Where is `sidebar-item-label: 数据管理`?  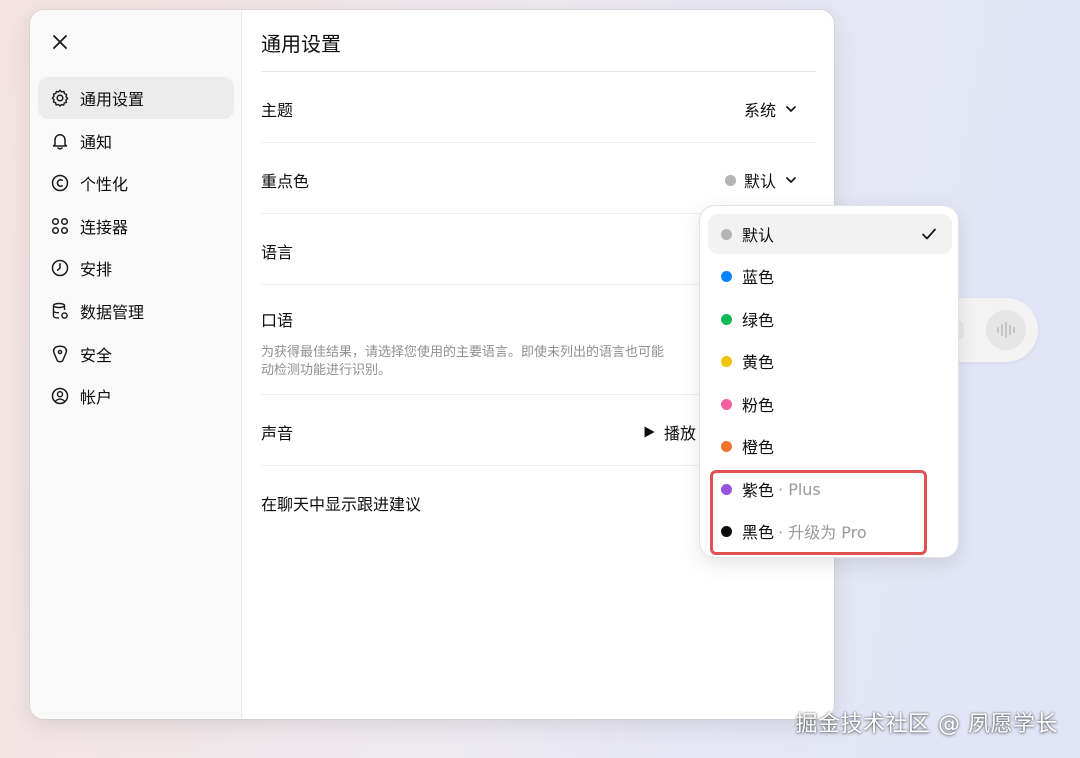 sidebar-item-label: 数据管理 is located at coordinates (112, 312).